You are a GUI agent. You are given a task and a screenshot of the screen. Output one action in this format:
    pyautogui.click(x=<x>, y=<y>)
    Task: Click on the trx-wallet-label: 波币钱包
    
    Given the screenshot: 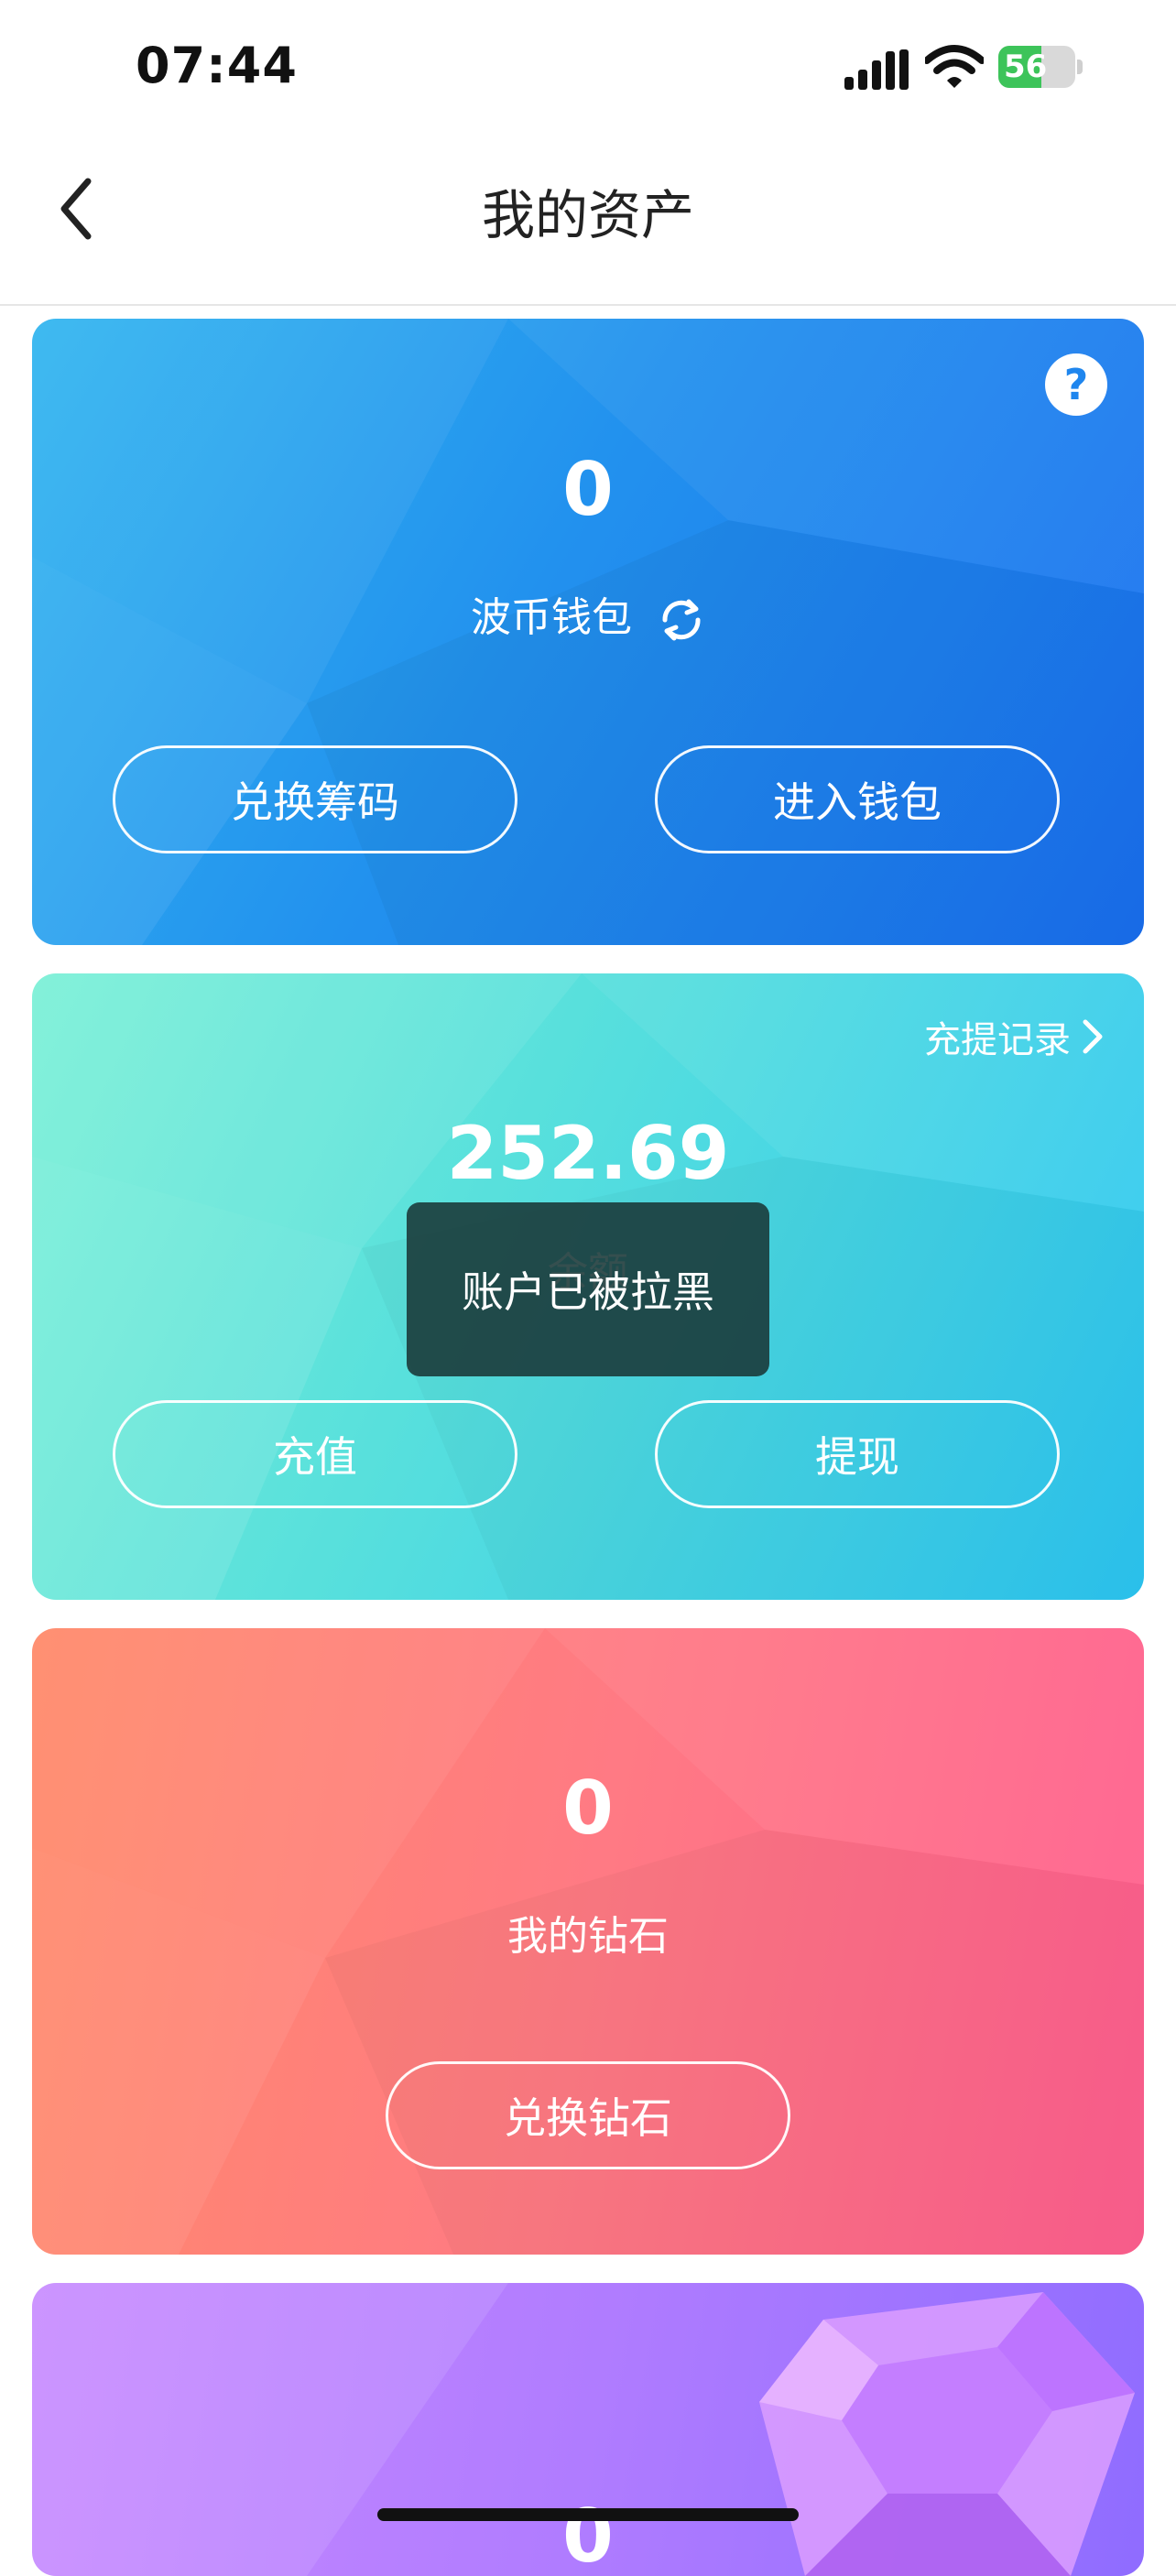 What is the action you would take?
    pyautogui.click(x=551, y=617)
    